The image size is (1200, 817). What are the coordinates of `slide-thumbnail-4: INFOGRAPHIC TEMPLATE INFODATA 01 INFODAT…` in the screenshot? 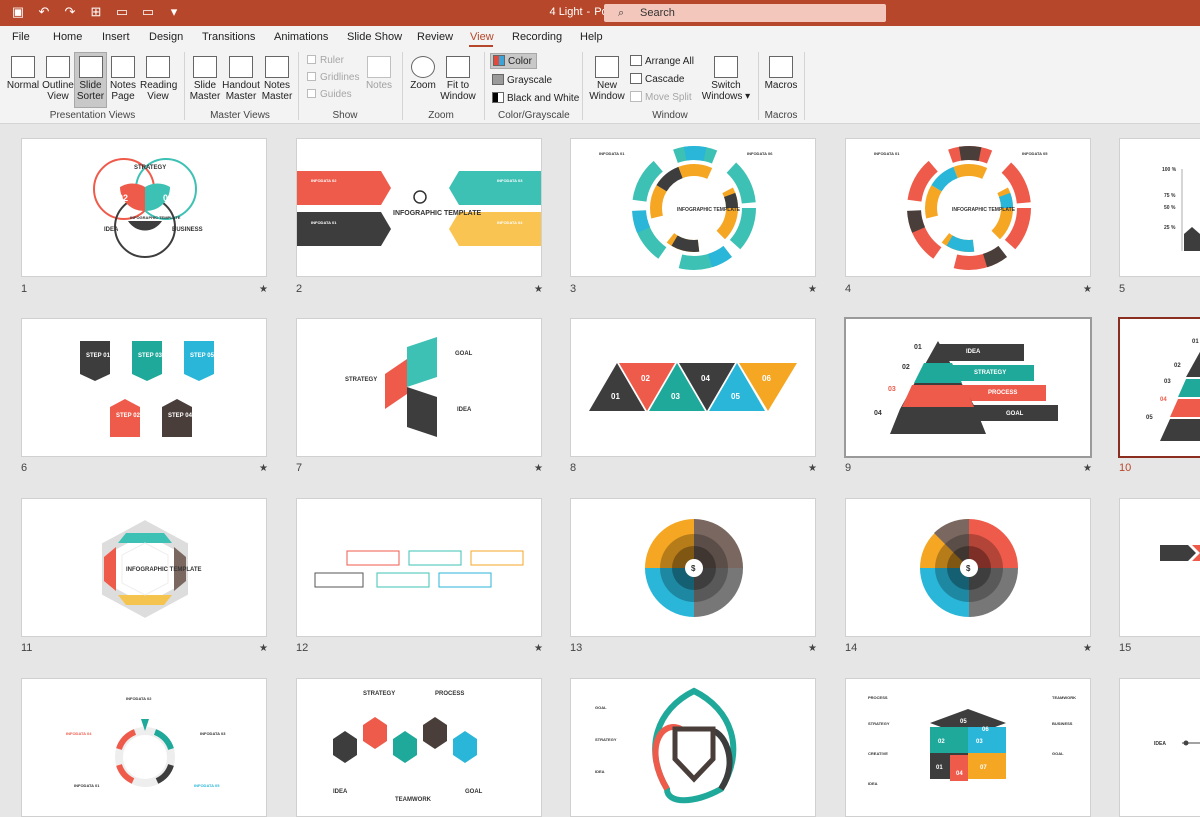 It's located at (968, 207).